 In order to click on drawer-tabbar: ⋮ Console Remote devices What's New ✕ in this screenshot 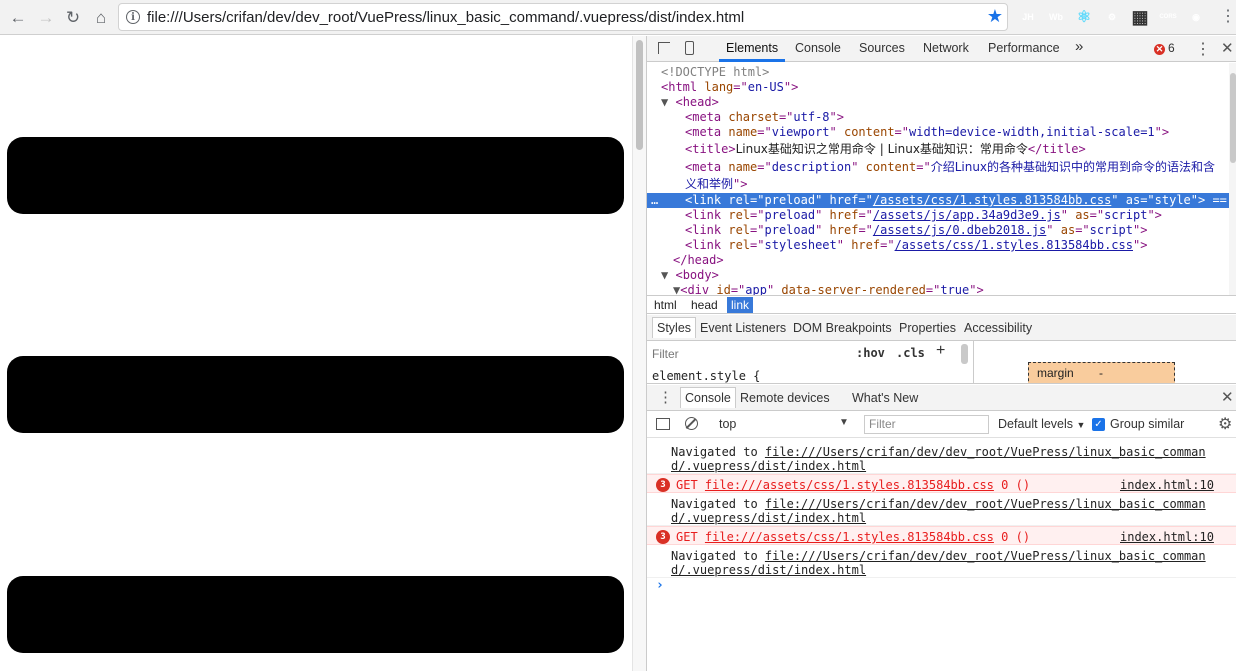, I will do `click(941, 398)`.